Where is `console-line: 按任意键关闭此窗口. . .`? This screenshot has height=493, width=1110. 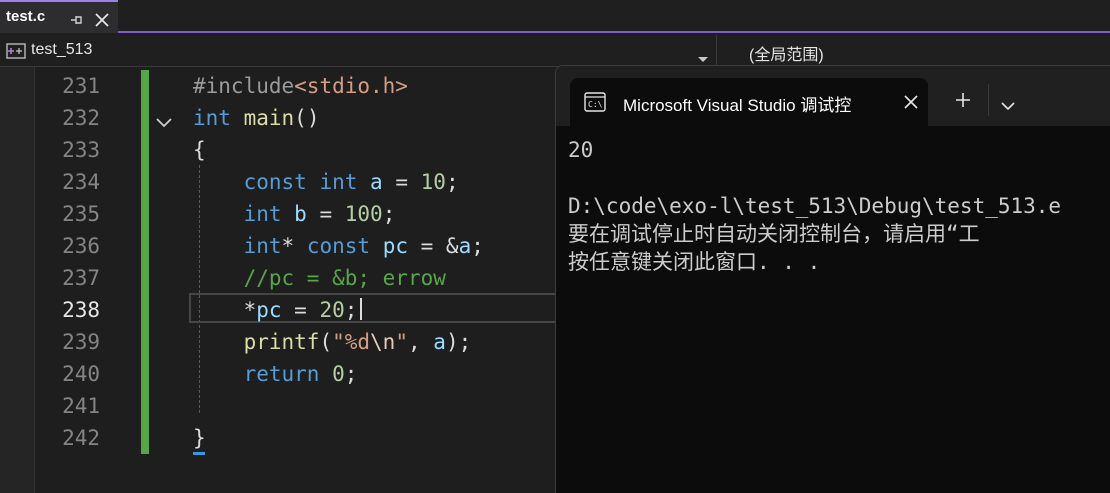
console-line: 按任意键关闭此窗口. . . is located at coordinates (694, 262).